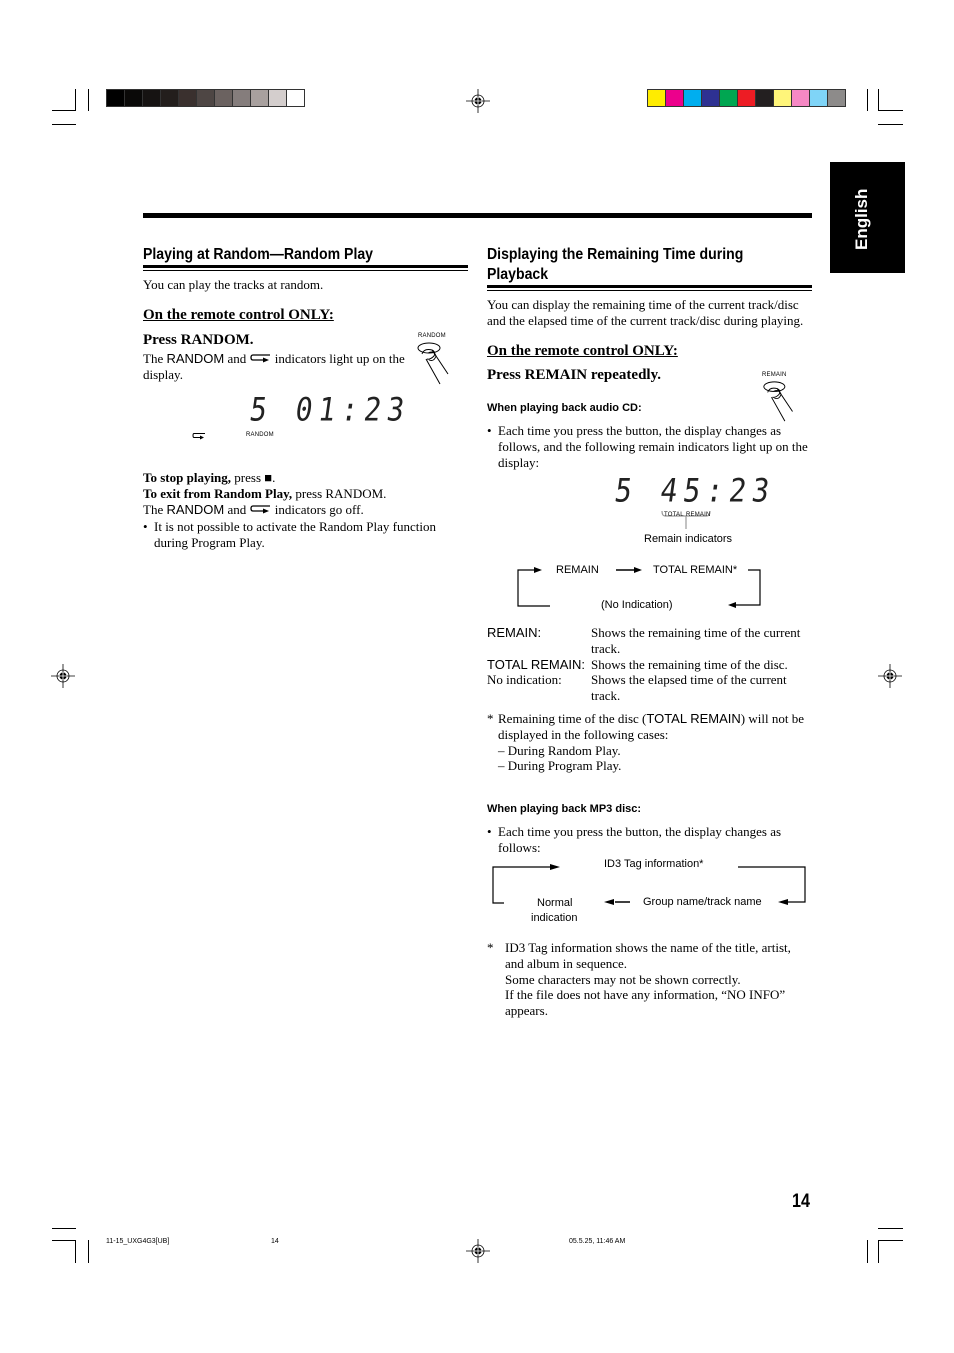  Describe the element at coordinates (564, 809) in the screenshot. I see `mp3-heading: When playing back MP3 disc:` at that location.